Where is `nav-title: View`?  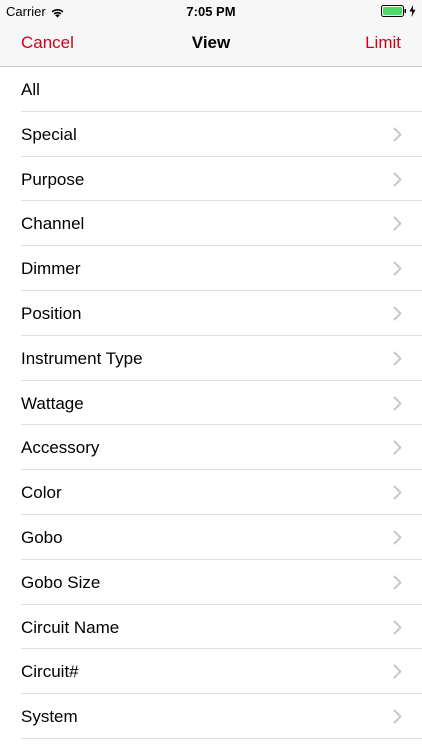
nav-title: View is located at coordinates (211, 42).